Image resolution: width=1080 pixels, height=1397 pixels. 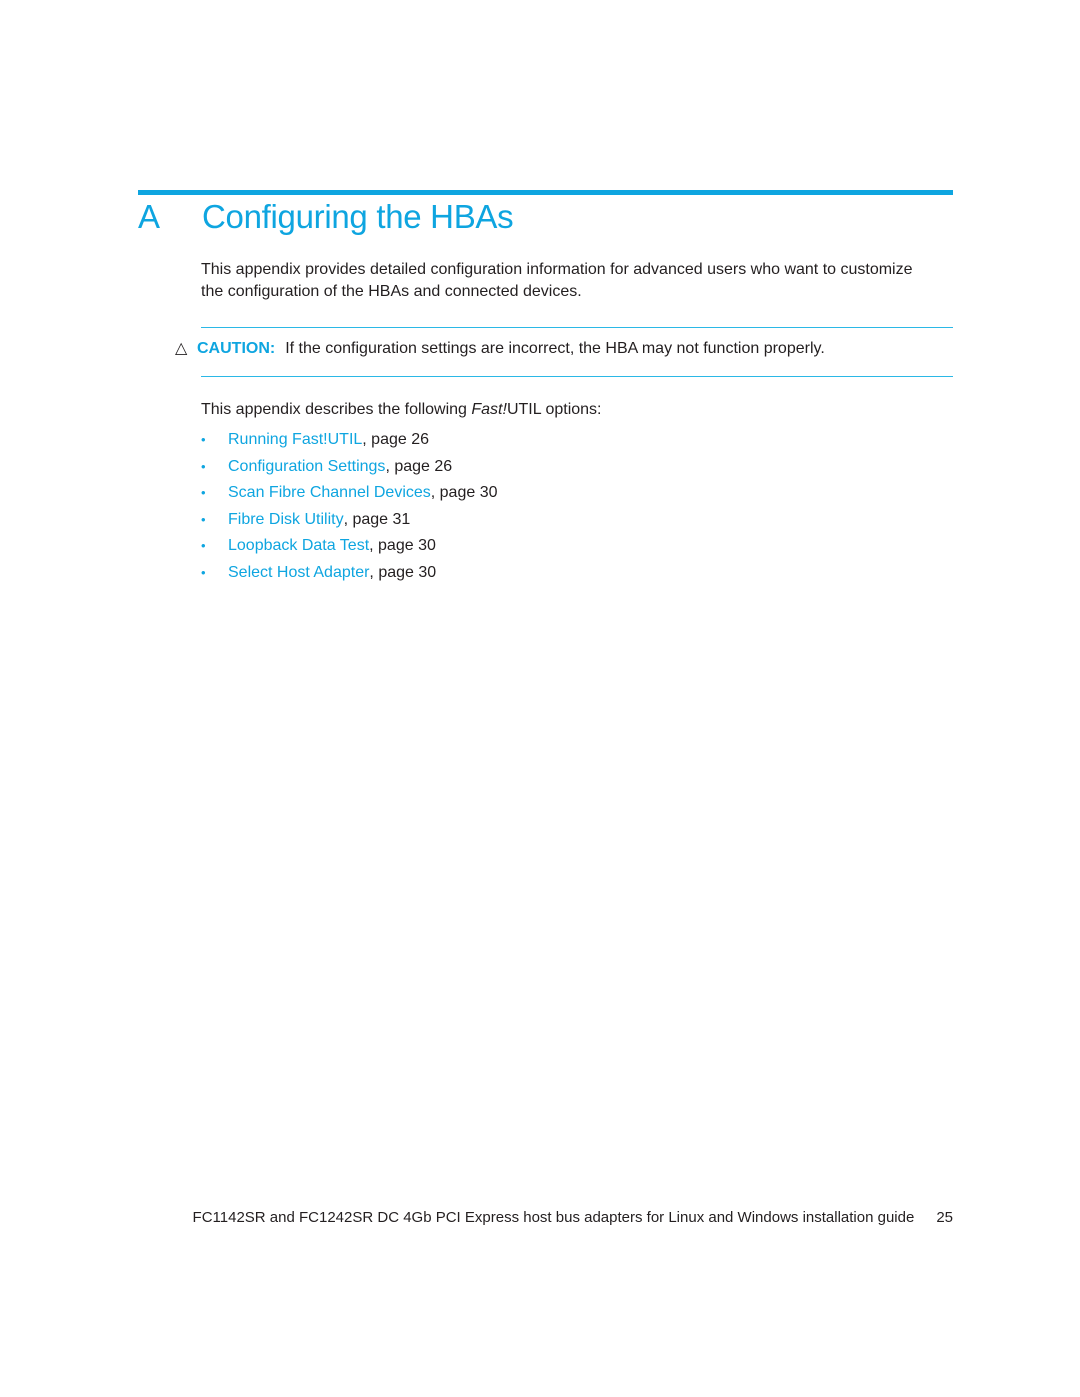 I want to click on list-item: • Running Fast!UTIL, page 26, so click(x=349, y=442).